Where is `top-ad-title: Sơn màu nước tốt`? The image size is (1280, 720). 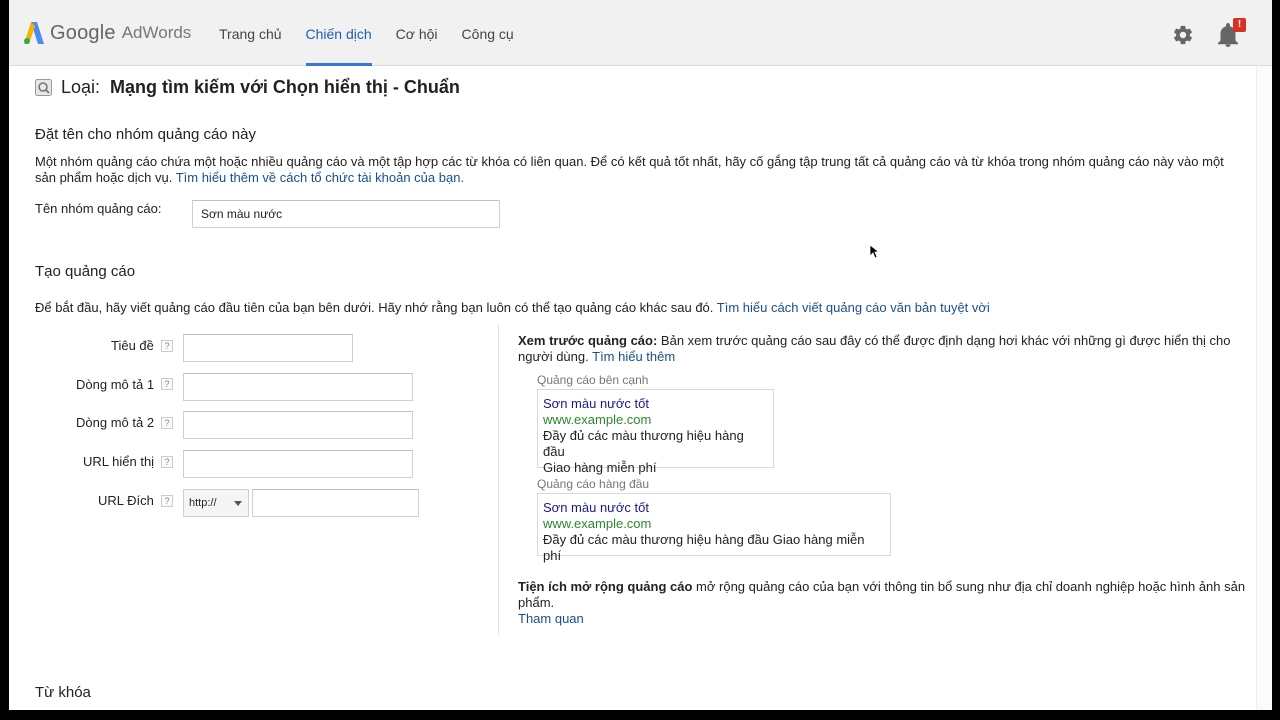 top-ad-title: Sơn màu nước tốt is located at coordinates (596, 507).